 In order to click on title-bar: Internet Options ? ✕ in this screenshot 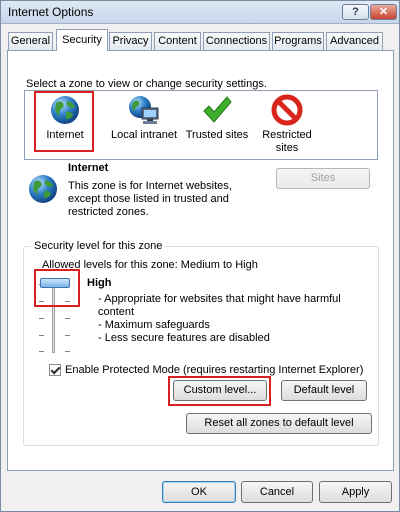, I will do `click(200, 12)`.